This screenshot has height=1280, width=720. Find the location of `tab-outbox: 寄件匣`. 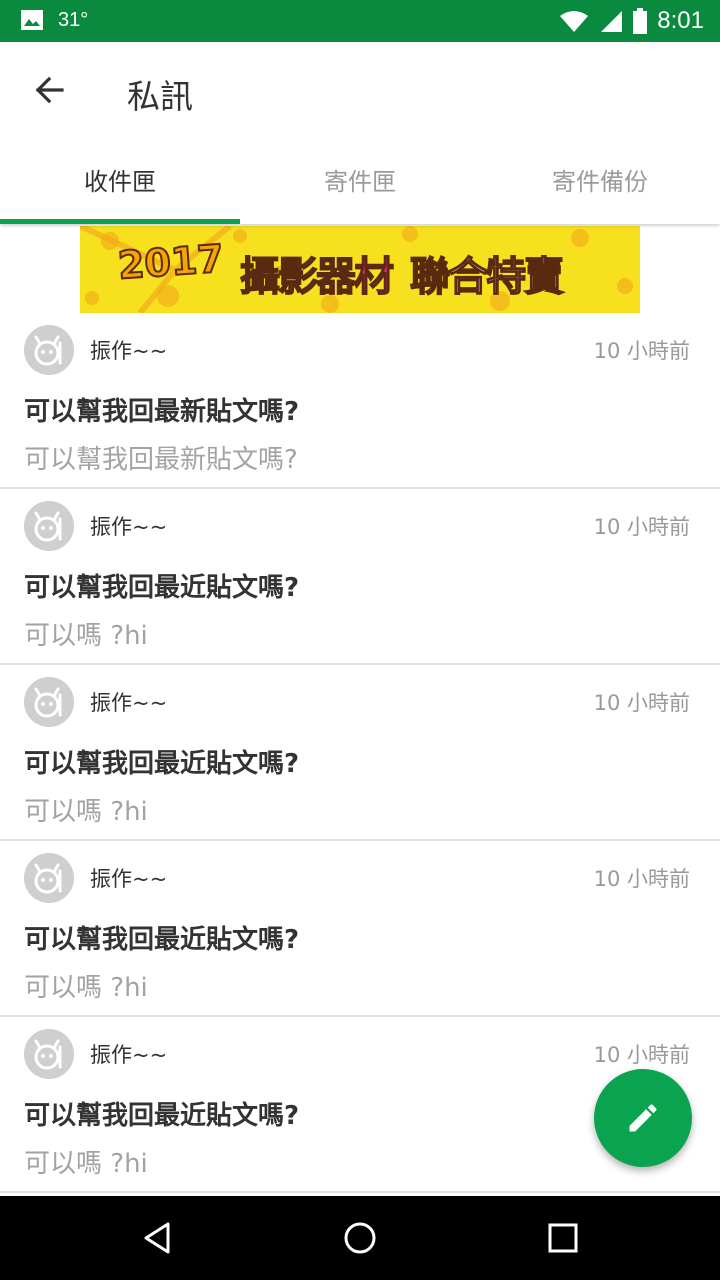

tab-outbox: 寄件匣 is located at coordinates (360, 183).